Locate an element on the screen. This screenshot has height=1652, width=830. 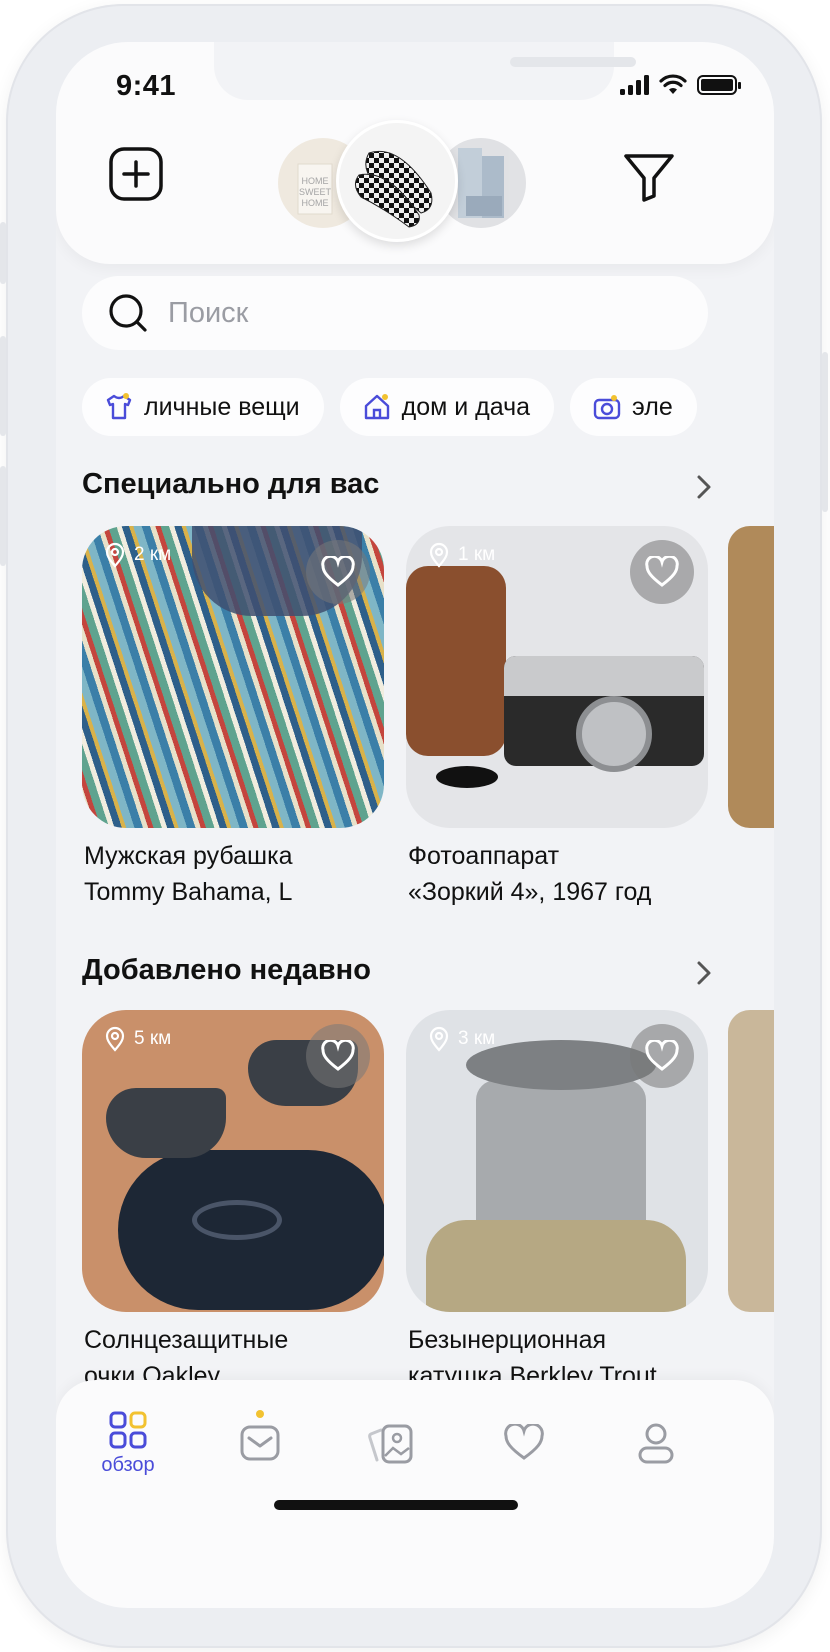
search-icon is located at coordinates (128, 313).